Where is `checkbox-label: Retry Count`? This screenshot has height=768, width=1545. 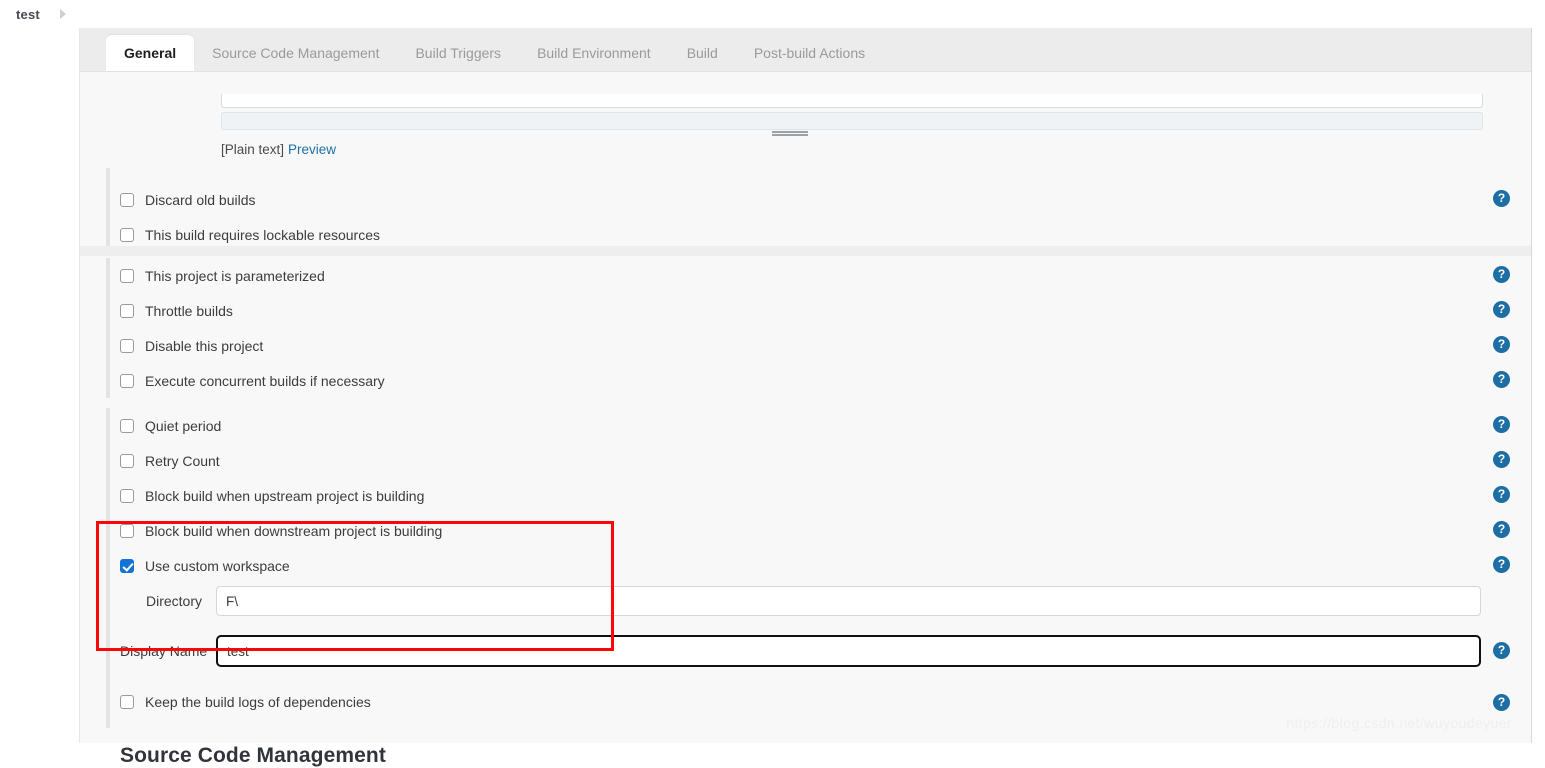
checkbox-label: Retry Count is located at coordinates (182, 461).